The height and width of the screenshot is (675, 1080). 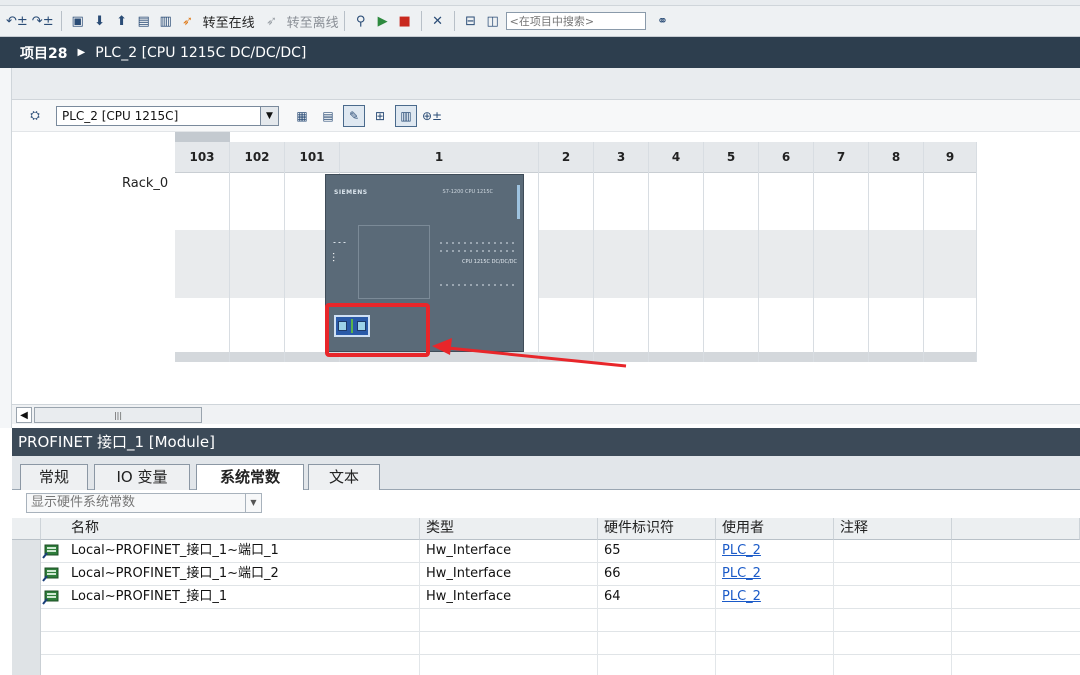 What do you see at coordinates (575, 21) in the screenshot?
I see `project-search-input` at bounding box center [575, 21].